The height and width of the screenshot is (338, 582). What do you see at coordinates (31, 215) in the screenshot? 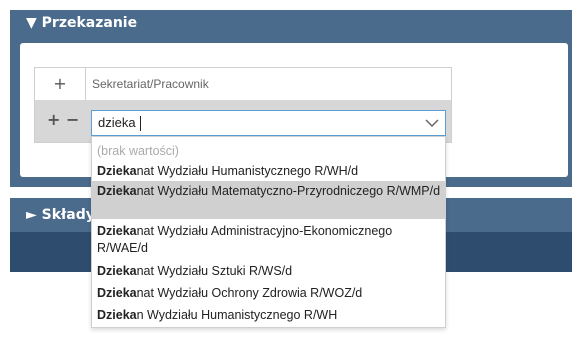
I see `expand-arrow-icon: ►` at bounding box center [31, 215].